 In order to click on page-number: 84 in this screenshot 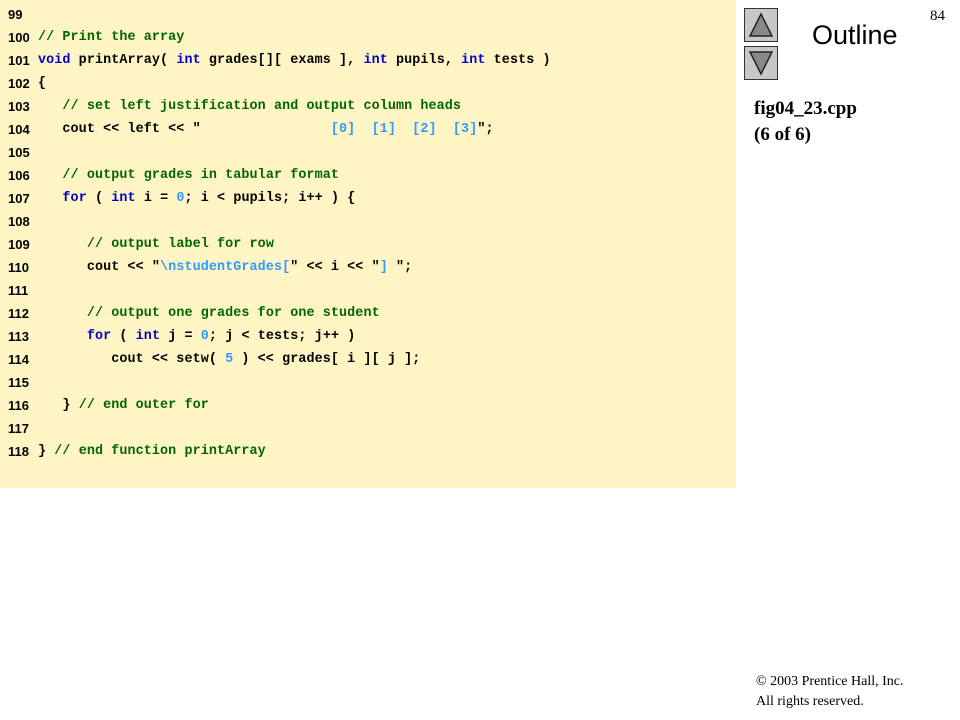, I will do `click(937, 16)`.